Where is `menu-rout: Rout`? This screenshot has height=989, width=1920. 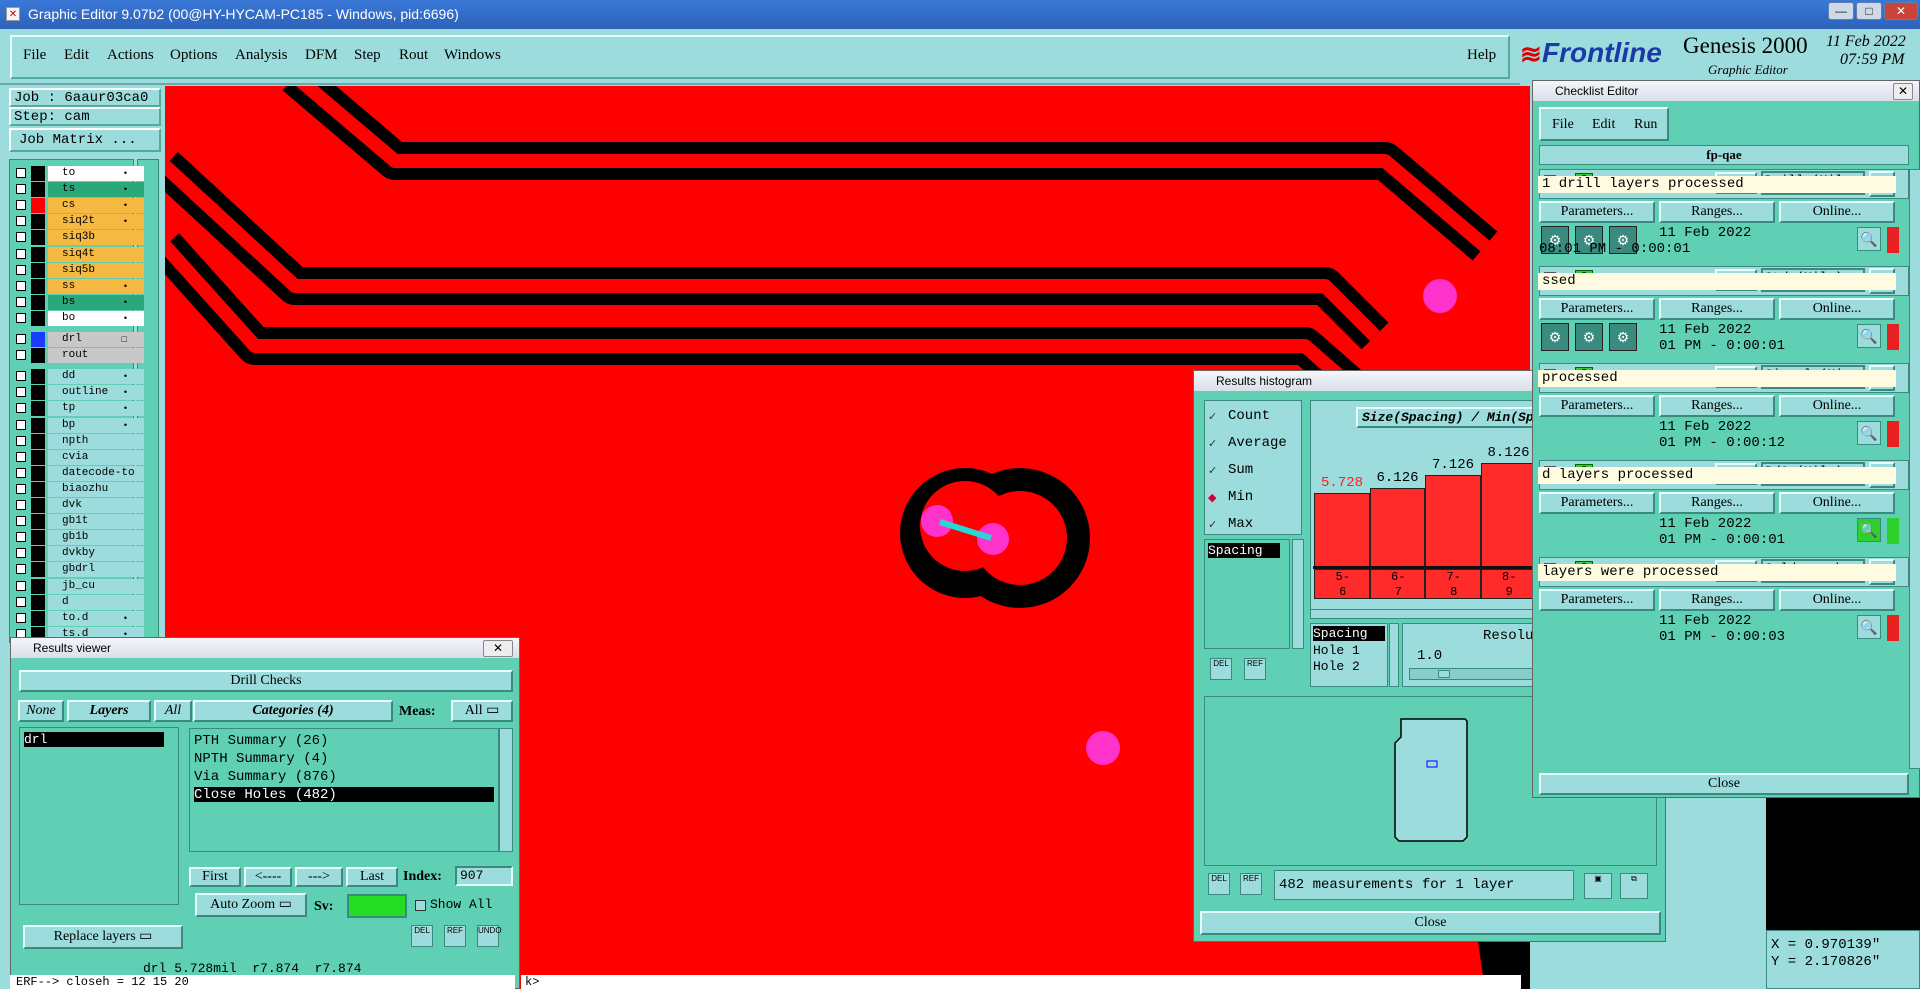
menu-rout: Rout is located at coordinates (413, 55).